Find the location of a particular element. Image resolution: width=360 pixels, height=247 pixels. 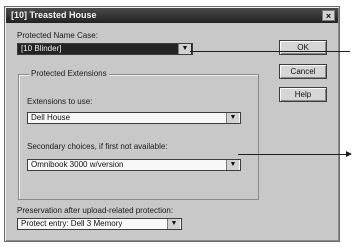

preservation-value: Protect entry: Dell 3 Memory is located at coordinates (72, 223).